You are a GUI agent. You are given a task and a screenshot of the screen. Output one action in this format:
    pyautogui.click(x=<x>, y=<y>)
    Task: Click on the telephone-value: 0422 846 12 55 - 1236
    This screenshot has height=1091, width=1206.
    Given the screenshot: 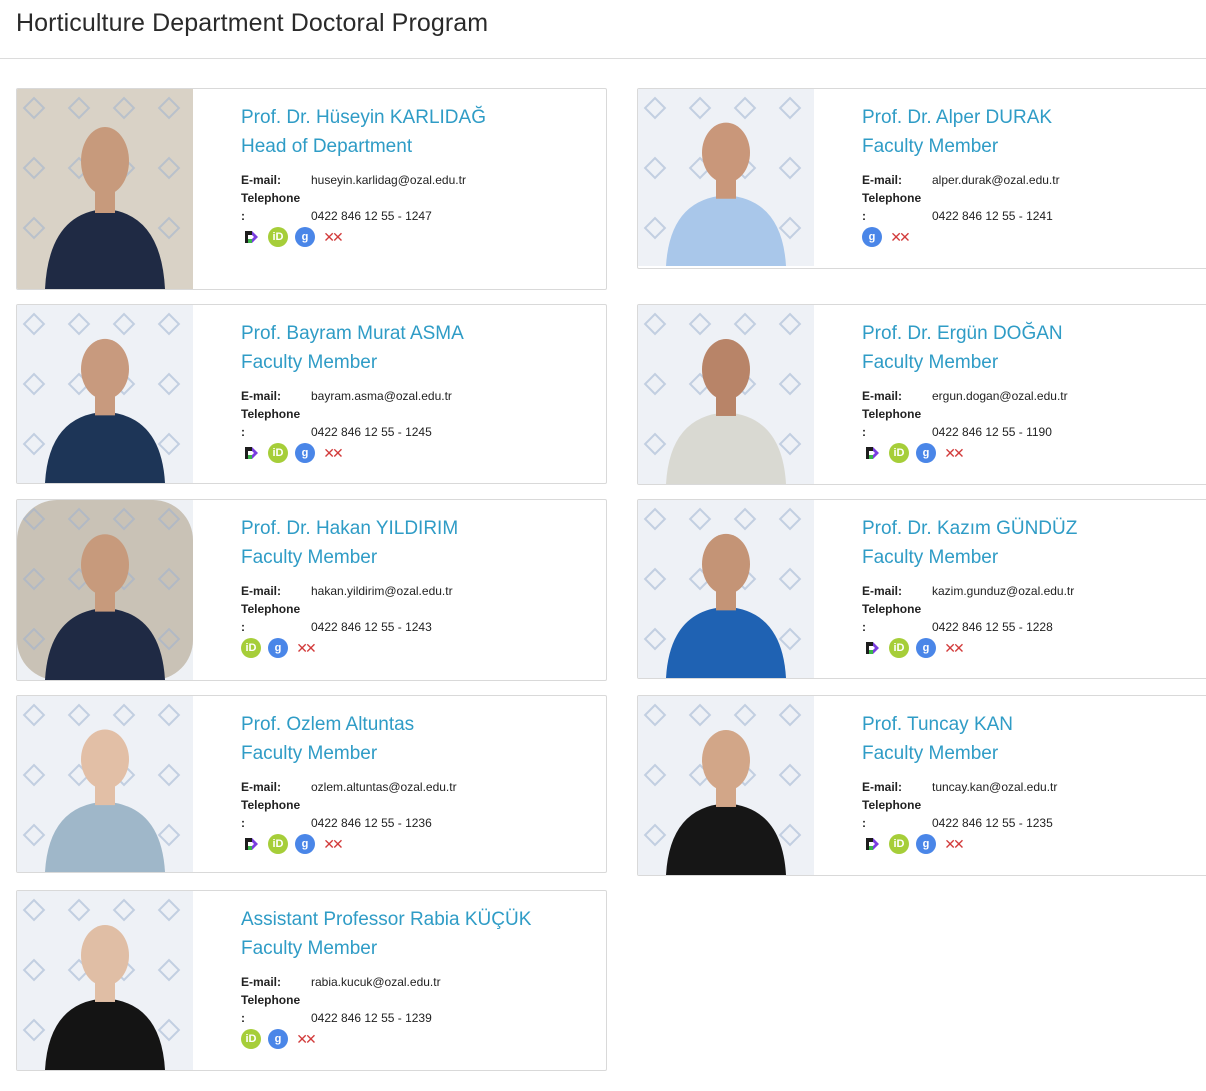 What is the action you would take?
    pyautogui.click(x=371, y=823)
    